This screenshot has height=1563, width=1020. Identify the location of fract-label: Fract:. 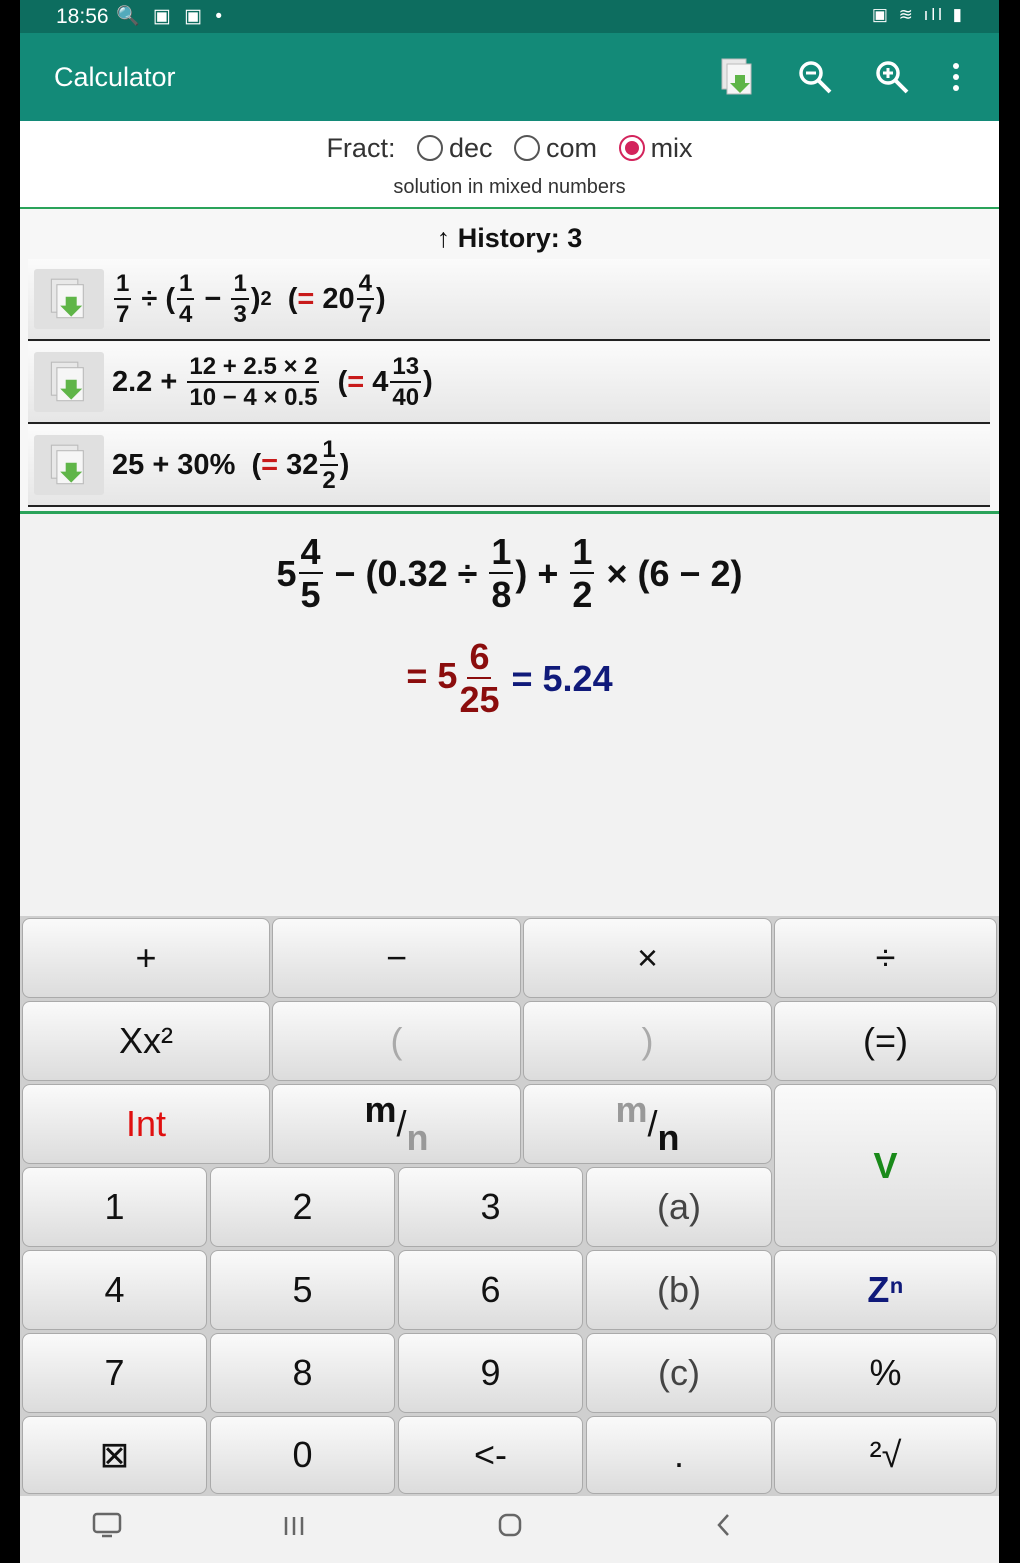
(361, 148).